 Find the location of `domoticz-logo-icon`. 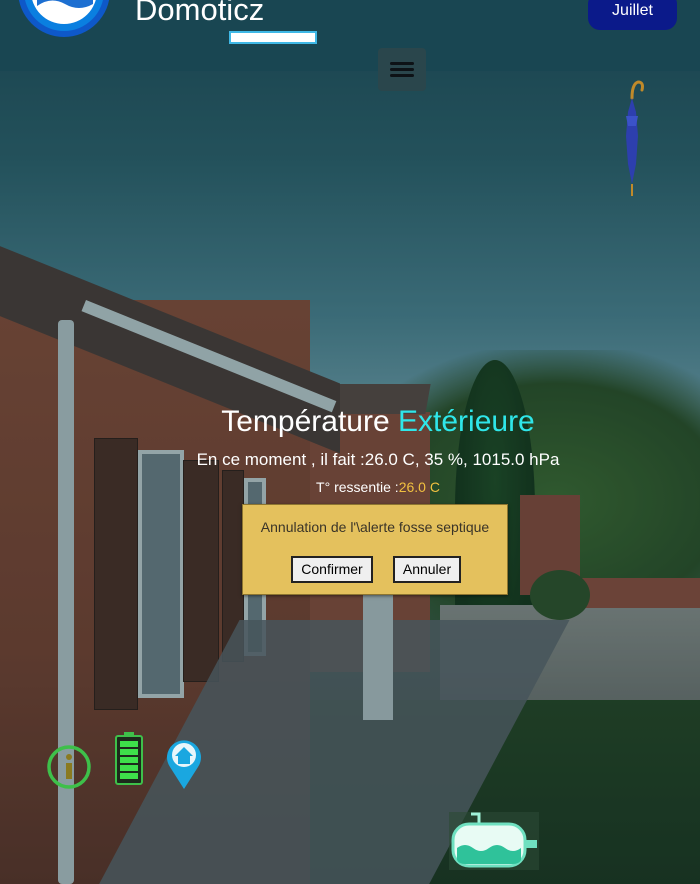

domoticz-logo-icon is located at coordinates (64, 19).